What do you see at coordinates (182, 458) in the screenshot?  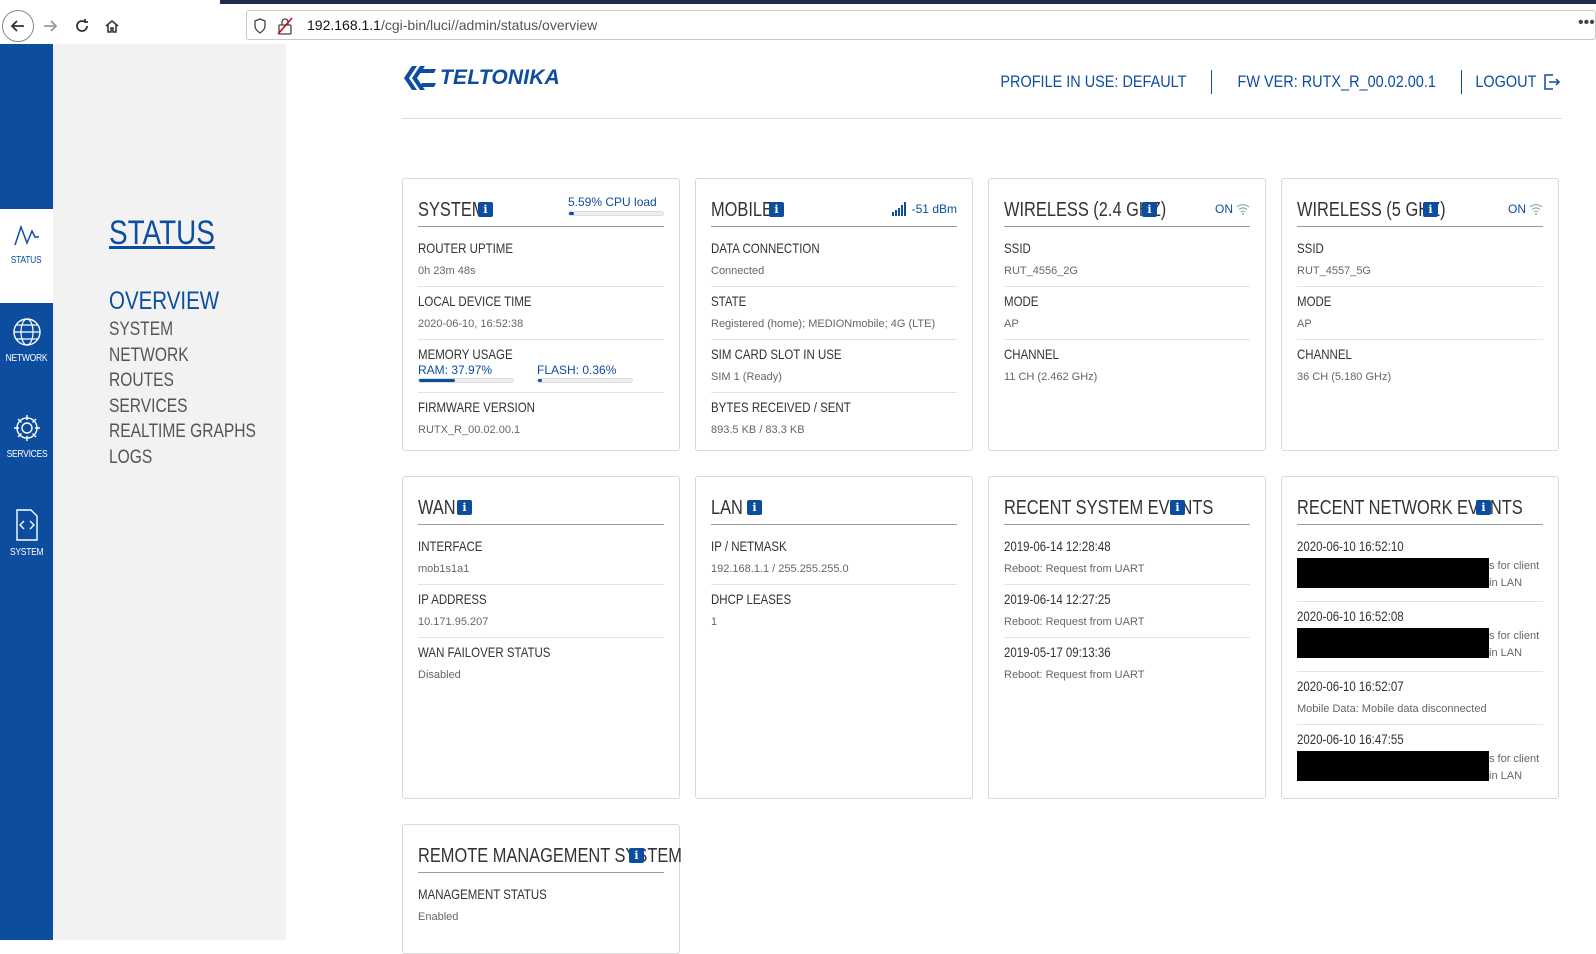 I see `menu-item-logs: LOGS` at bounding box center [182, 458].